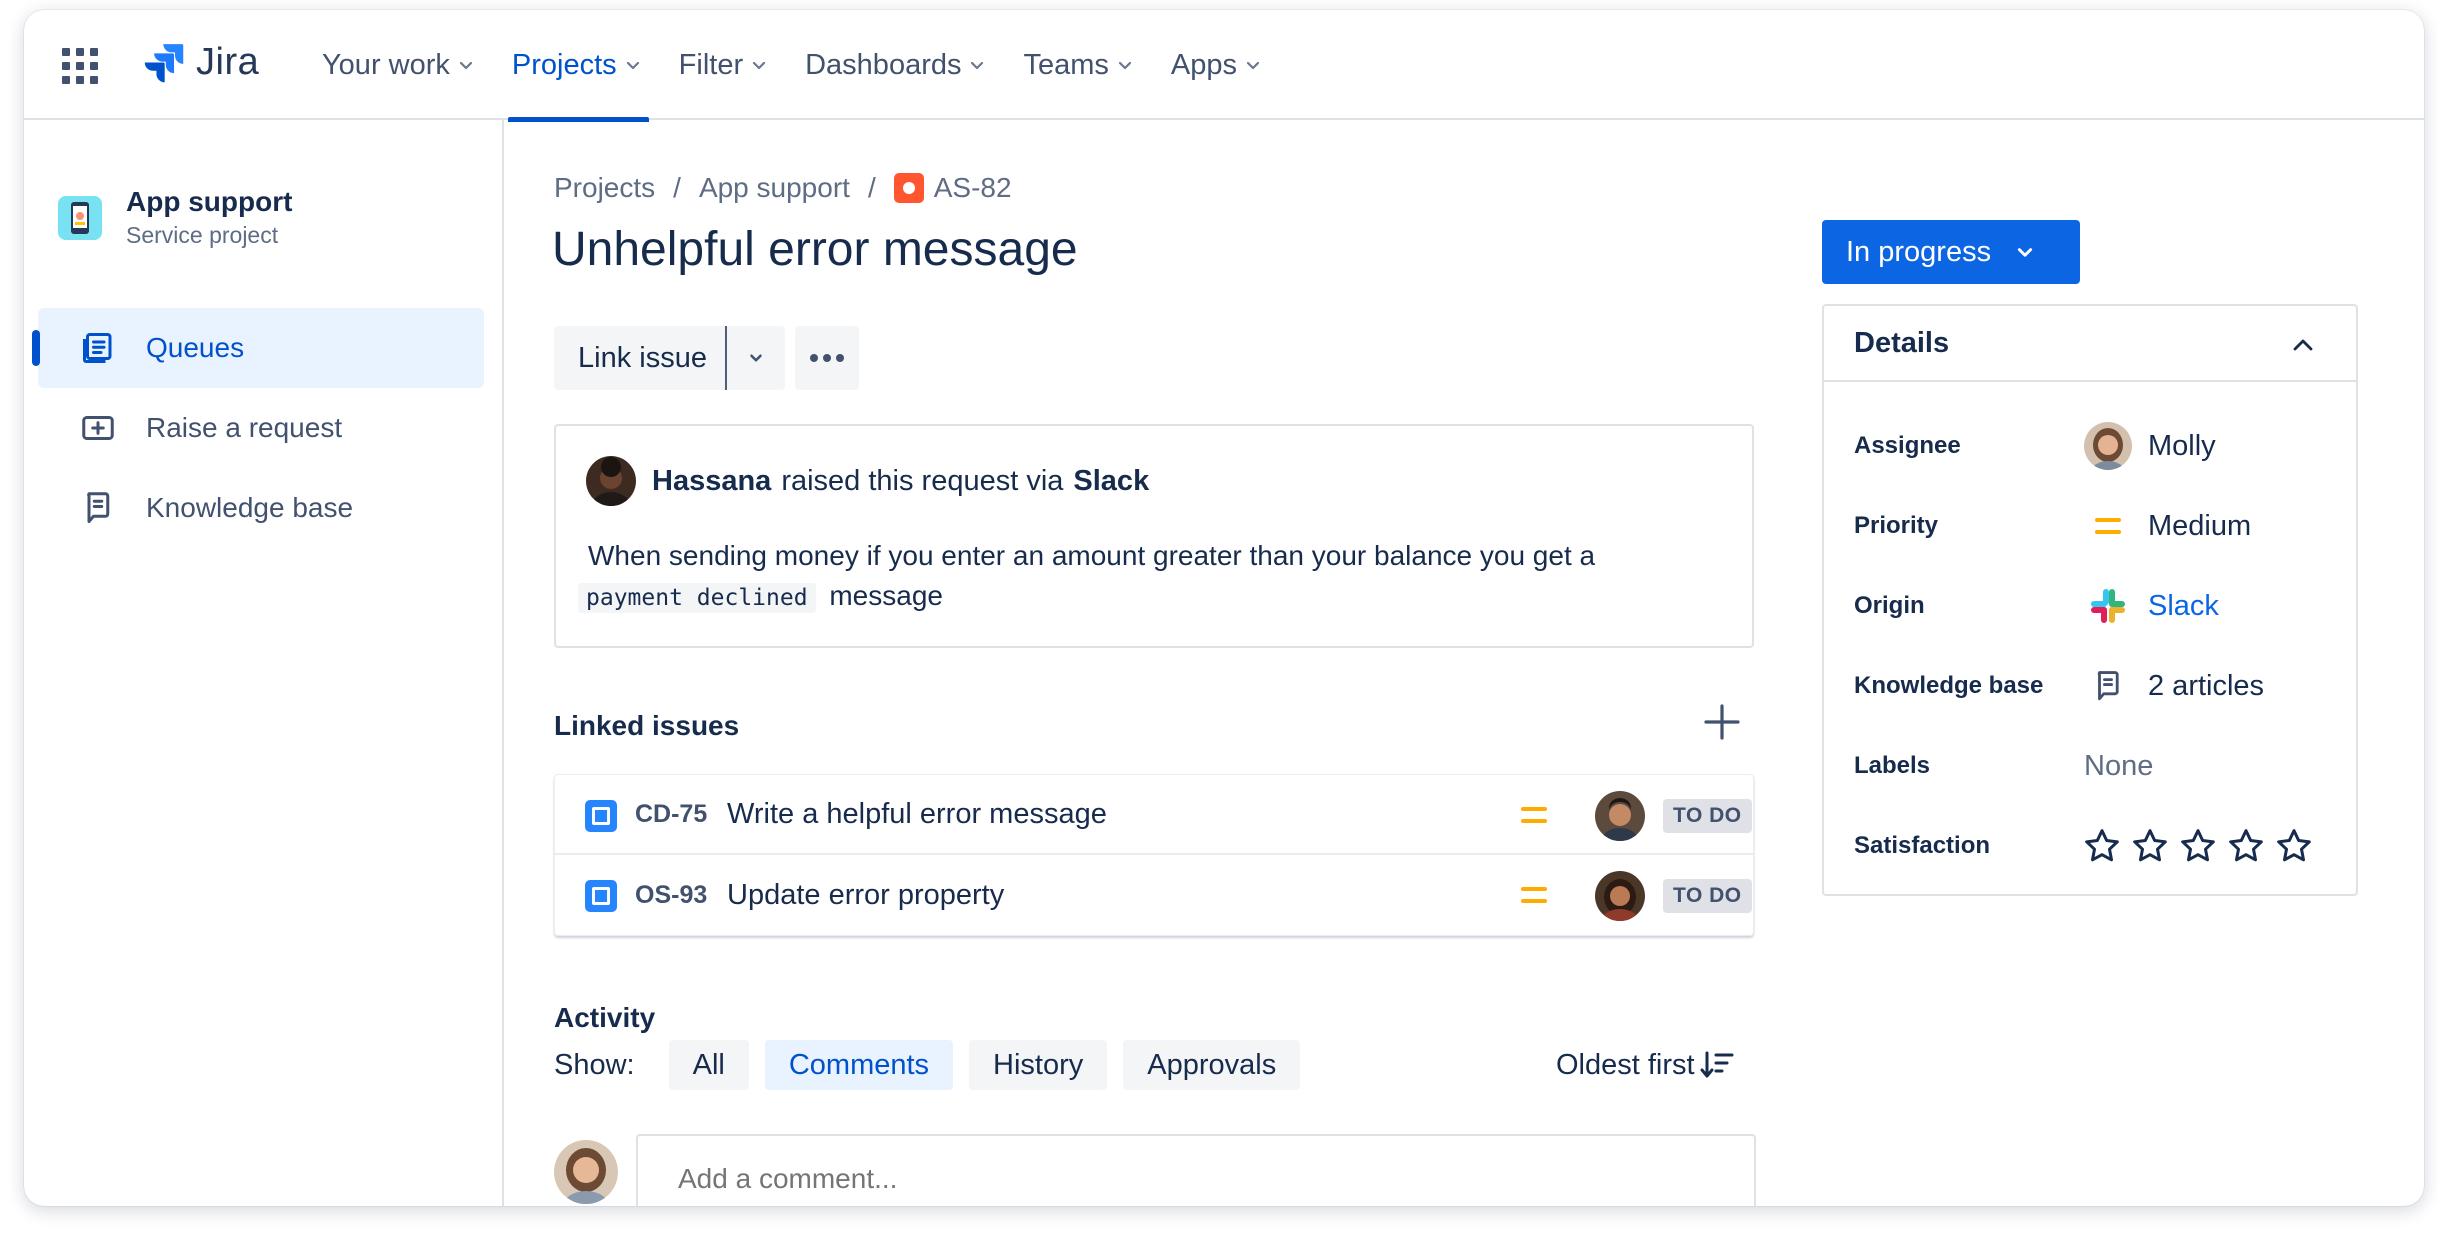  I want to click on activity-filters: Show: All Comments History Approvals, so click(935, 1065).